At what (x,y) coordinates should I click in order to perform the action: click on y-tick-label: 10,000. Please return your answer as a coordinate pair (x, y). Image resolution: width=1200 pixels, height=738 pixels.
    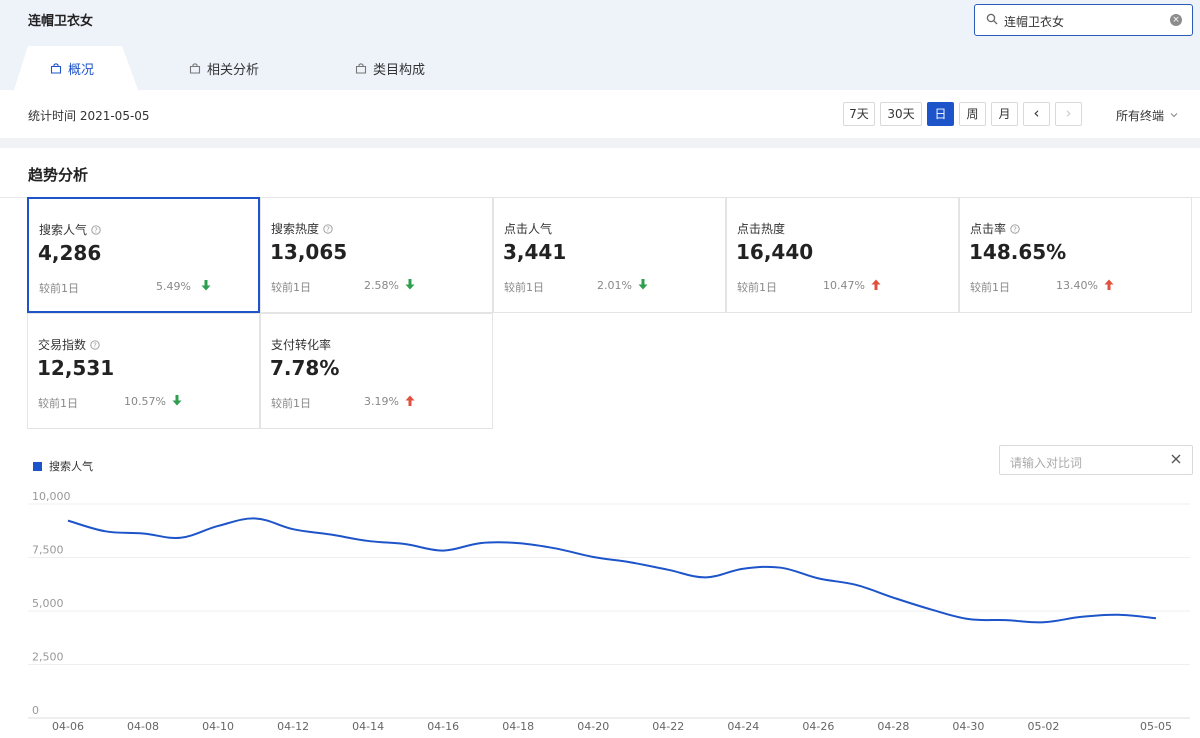
    Looking at the image, I should click on (51, 496).